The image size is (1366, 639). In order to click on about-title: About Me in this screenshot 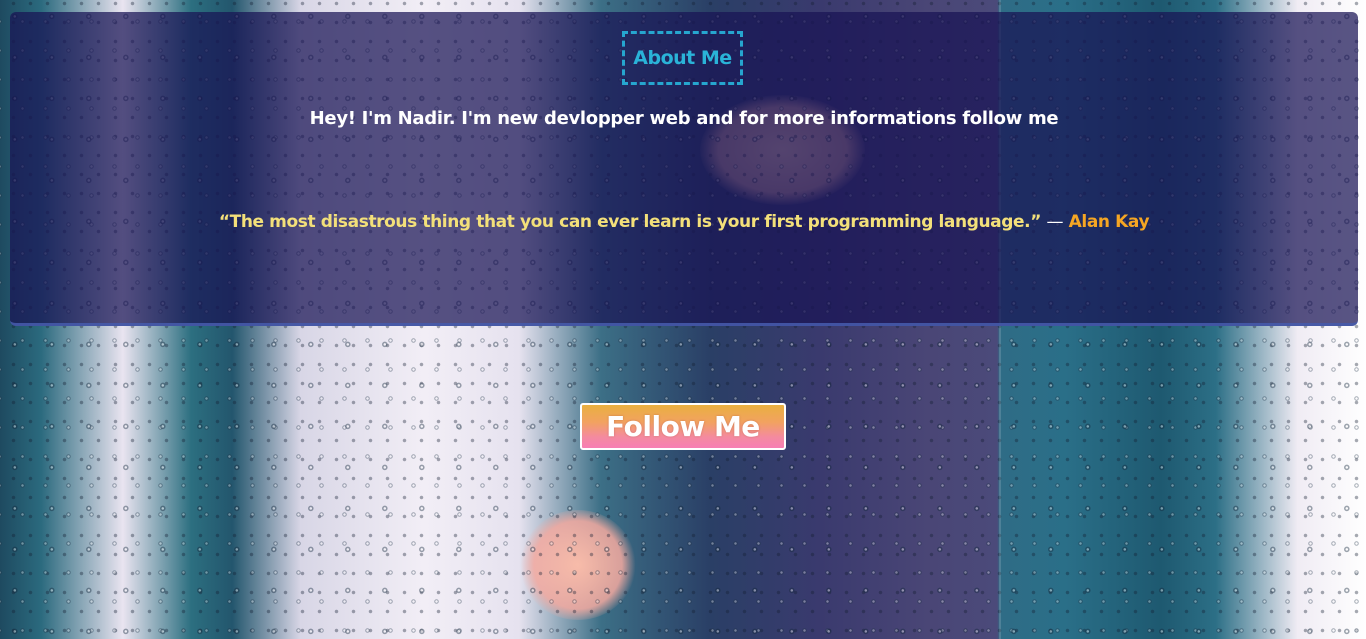, I will do `click(682, 58)`.